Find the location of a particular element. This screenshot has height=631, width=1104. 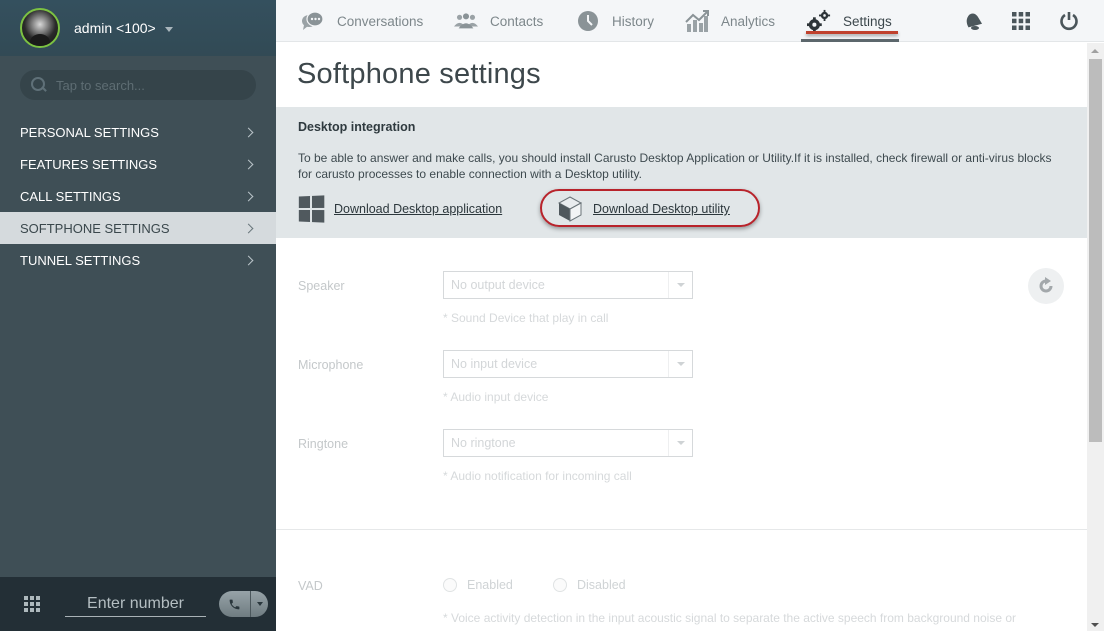

tab-conversations: Conversations is located at coordinates (362, 21).